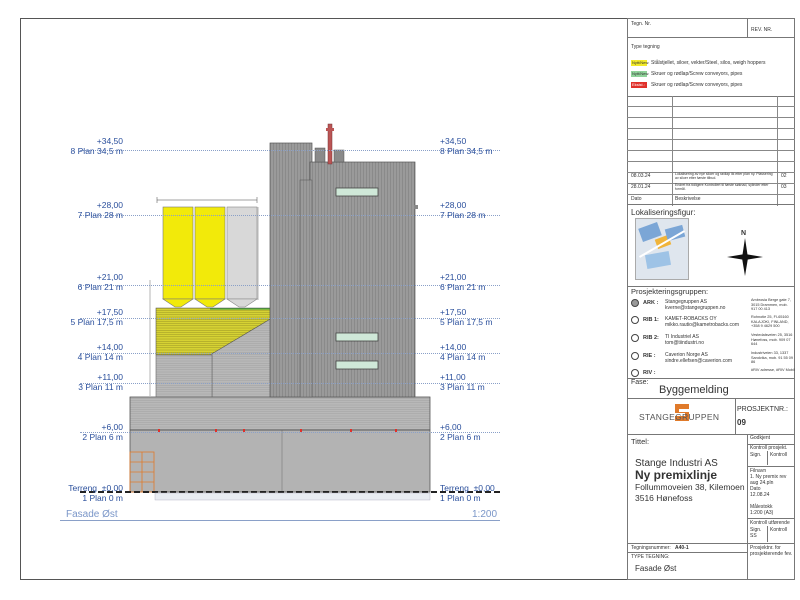 This screenshot has height=600, width=800. I want to click on role-code: RIB 2:, so click(651, 338).